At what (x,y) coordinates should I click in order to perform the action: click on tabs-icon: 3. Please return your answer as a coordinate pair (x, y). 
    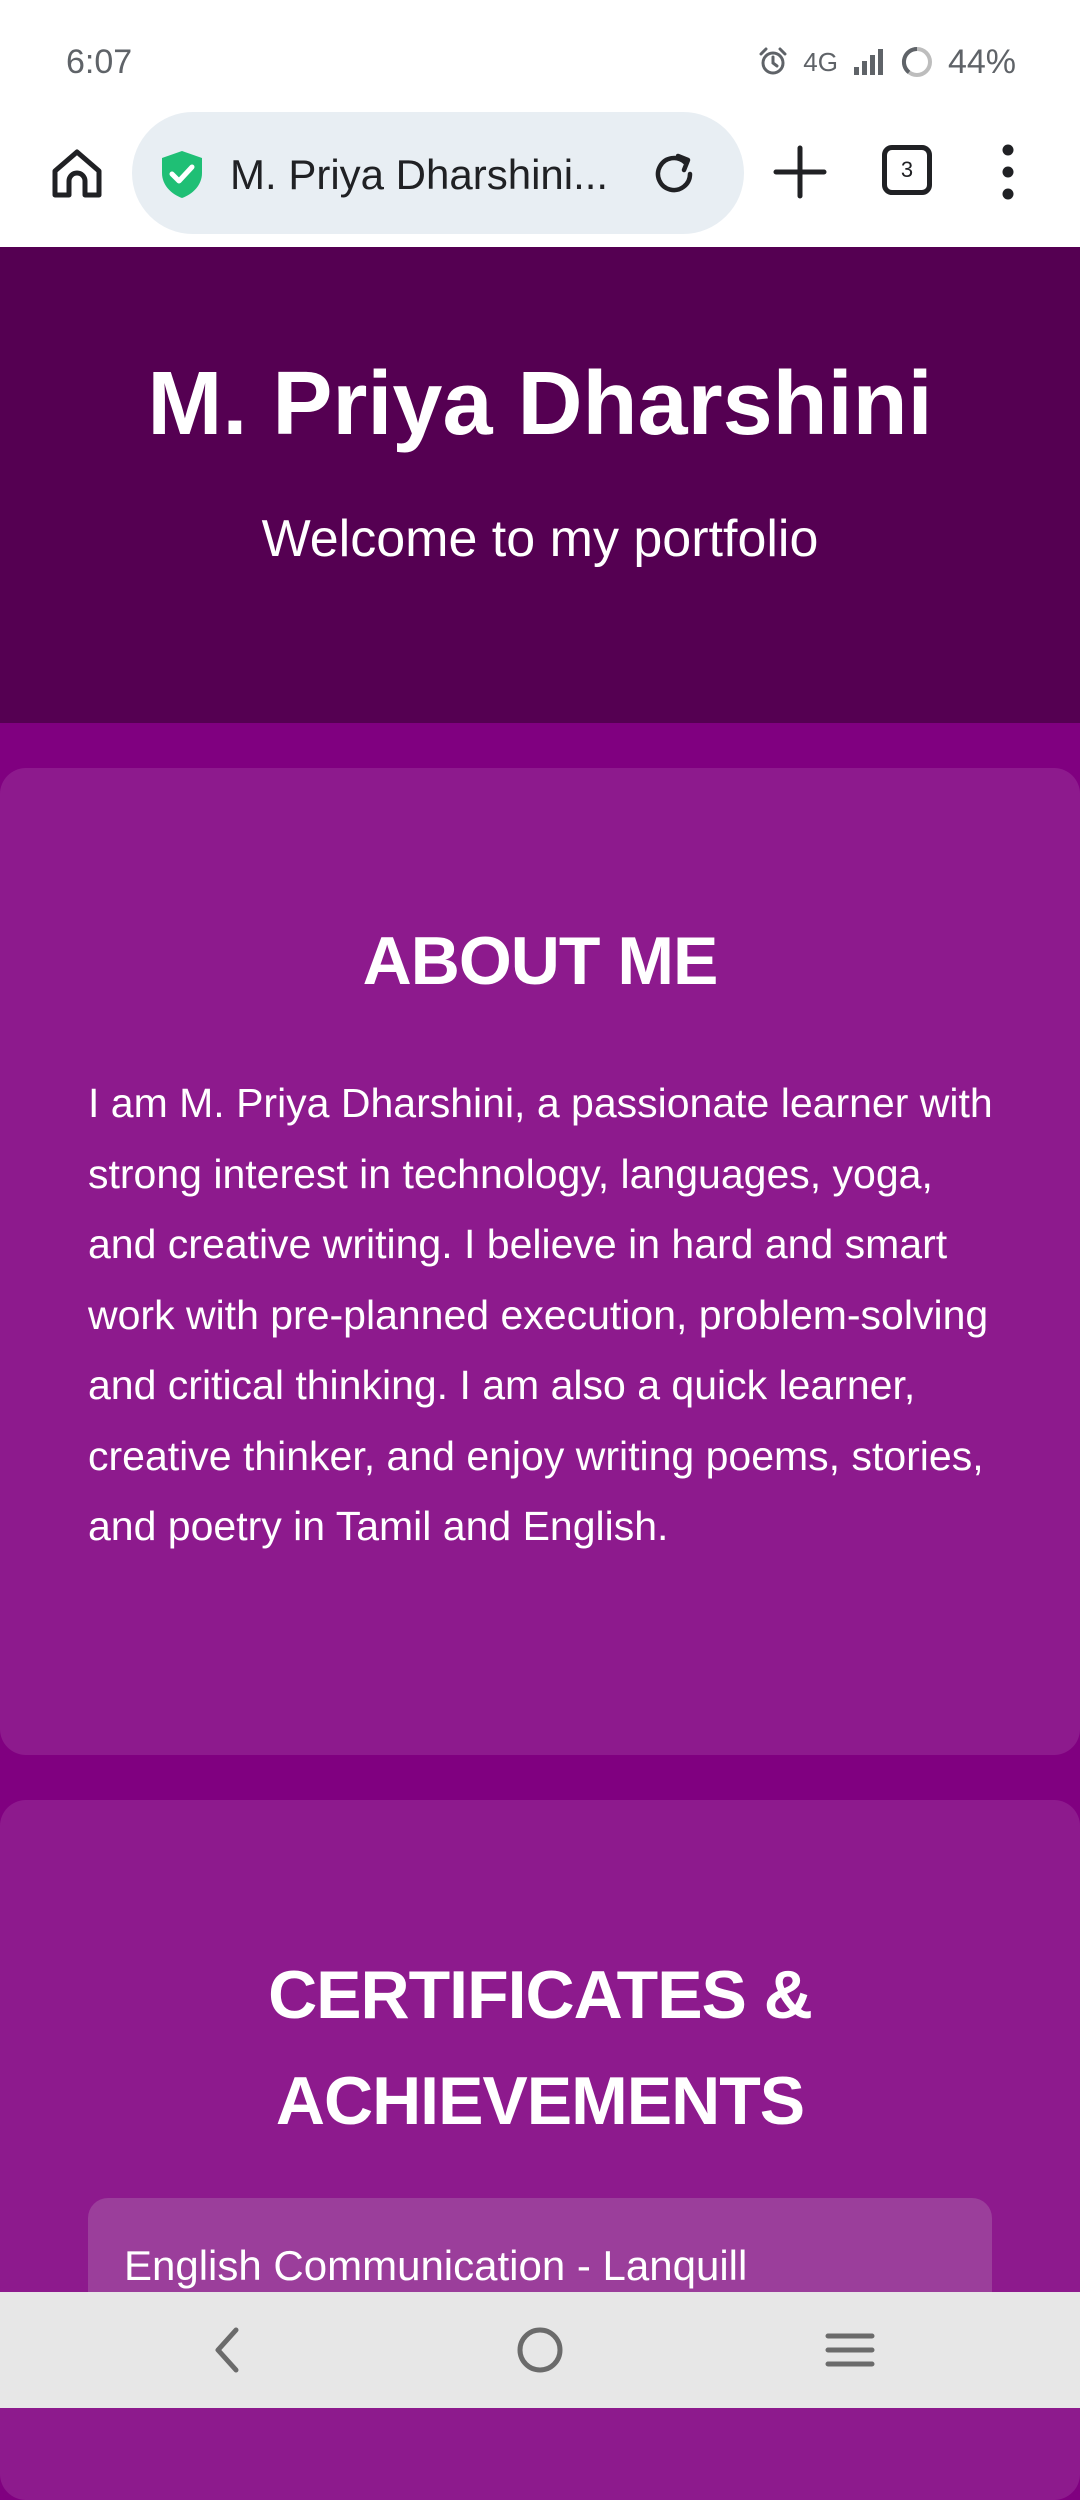
    Looking at the image, I should click on (907, 170).